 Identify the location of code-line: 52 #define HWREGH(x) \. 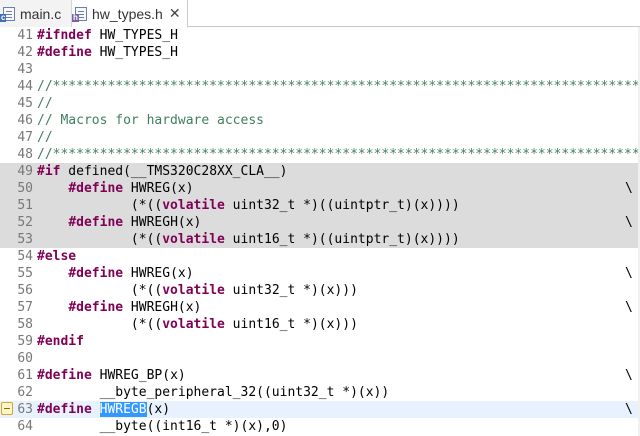
(320, 222).